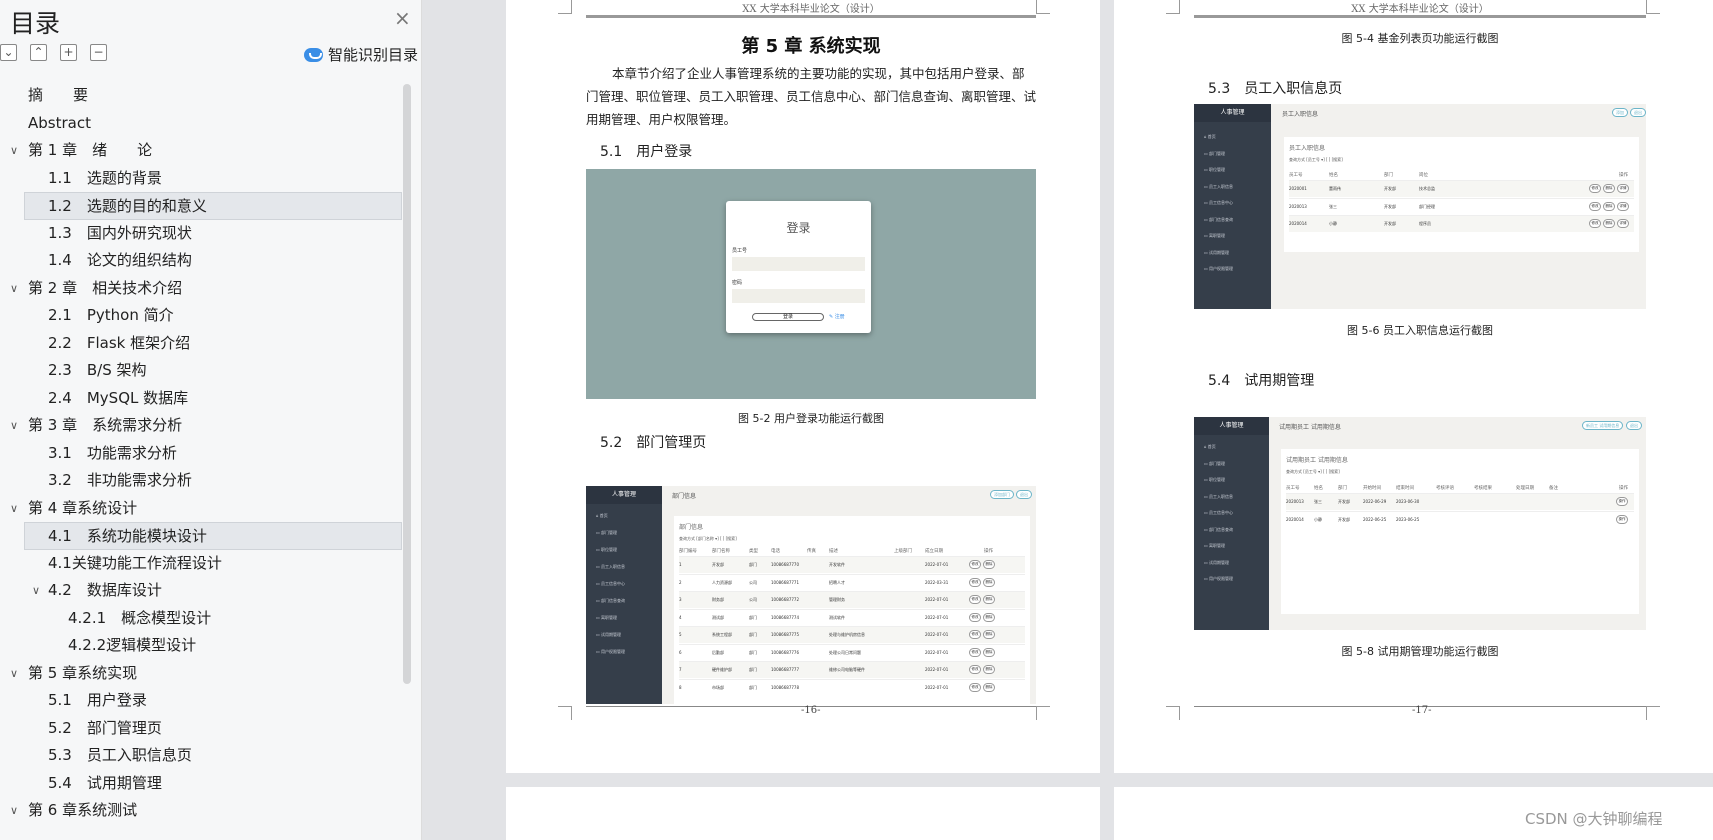 The image size is (1713, 840). I want to click on toc-item: 5.4 试用期管理, so click(201, 784).